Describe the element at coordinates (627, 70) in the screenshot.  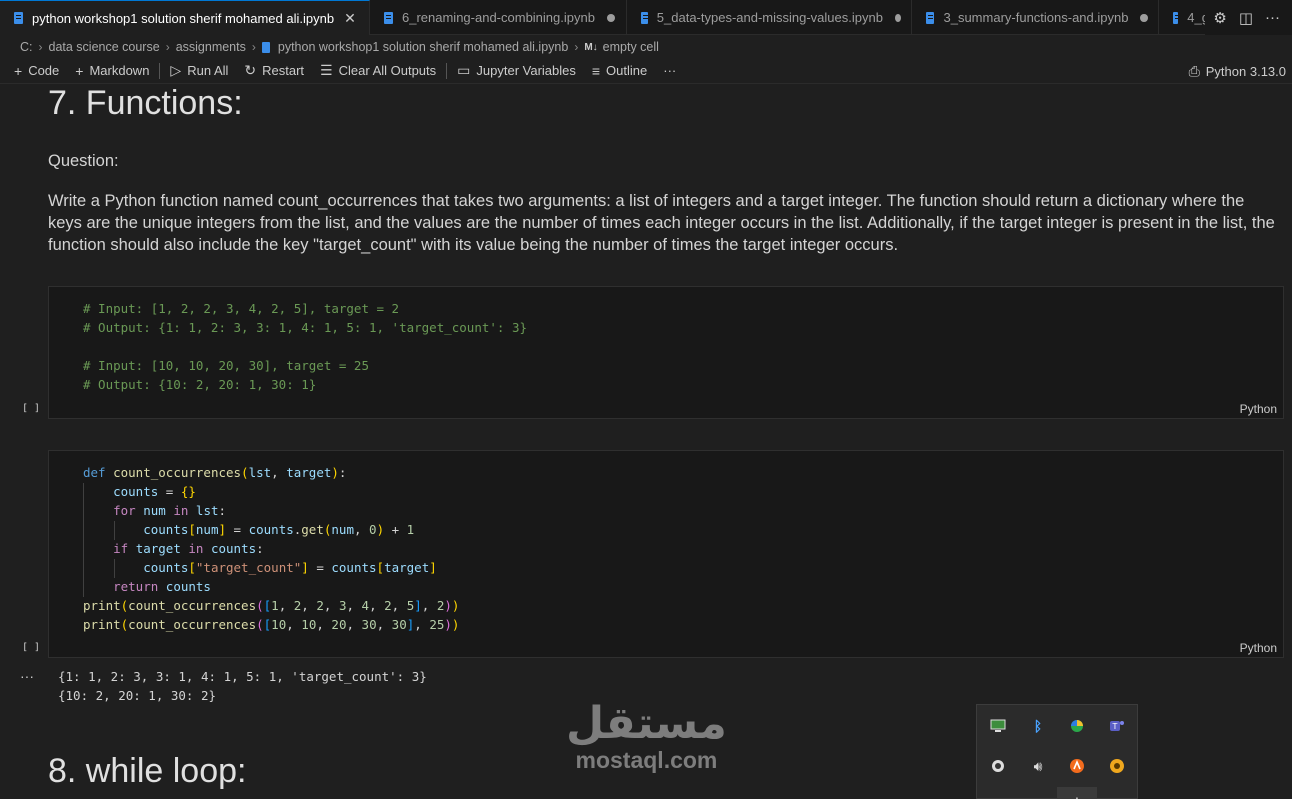
I see `button-label: Outline` at that location.